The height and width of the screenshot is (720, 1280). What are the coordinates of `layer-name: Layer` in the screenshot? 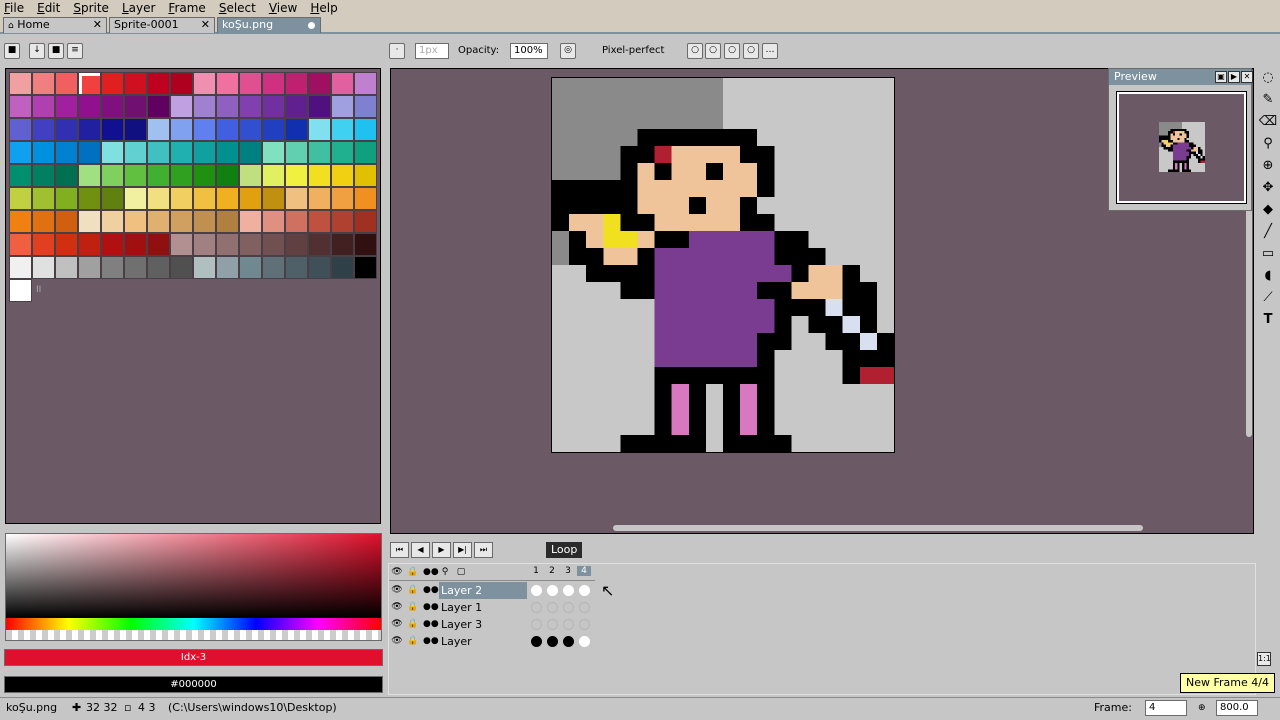 It's located at (483, 641).